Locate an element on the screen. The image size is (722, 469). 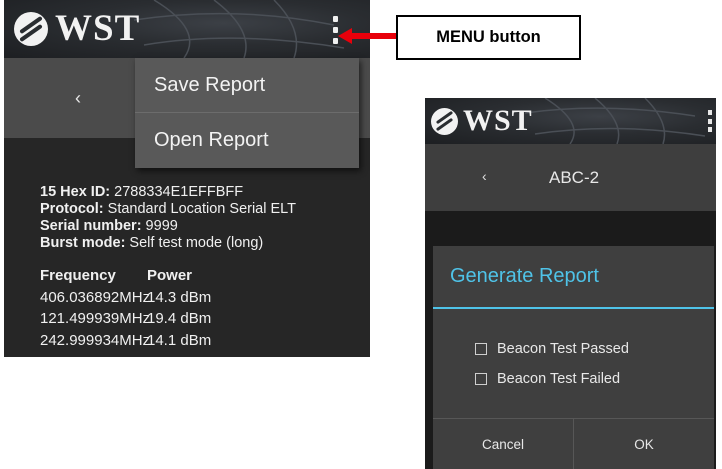
hex-id-label: 15 Hex ID: is located at coordinates (75, 192).